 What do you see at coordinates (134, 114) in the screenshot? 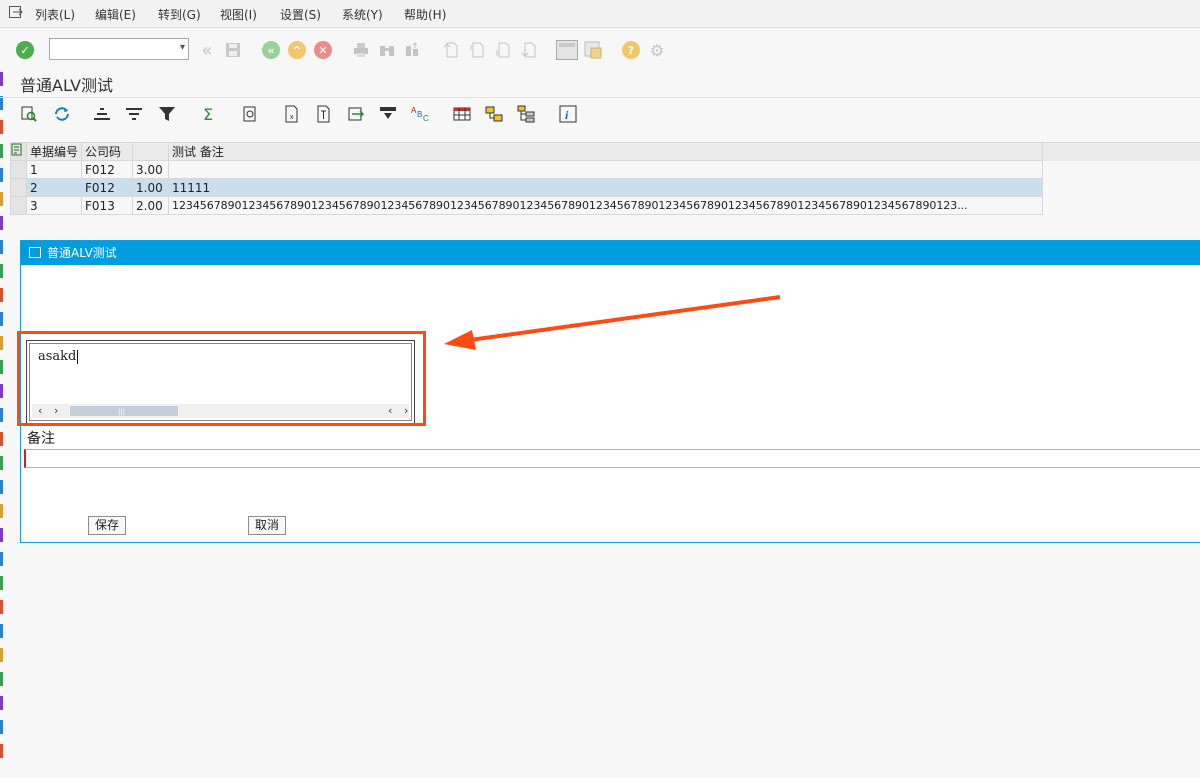
I see `sort-descending-icon` at bounding box center [134, 114].